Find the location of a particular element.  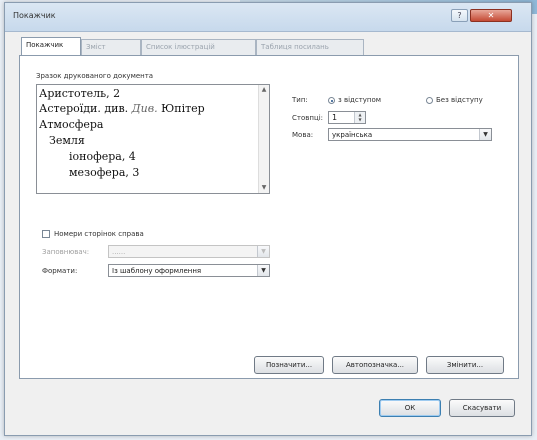

tab-leader-label: Заповнювач: is located at coordinates (66, 252).